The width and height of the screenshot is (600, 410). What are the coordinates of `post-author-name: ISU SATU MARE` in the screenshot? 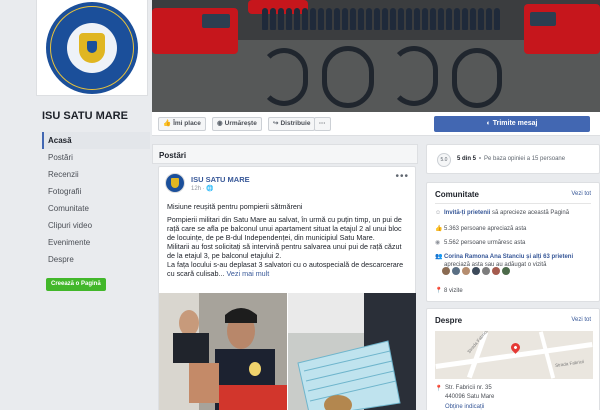 It's located at (220, 179).